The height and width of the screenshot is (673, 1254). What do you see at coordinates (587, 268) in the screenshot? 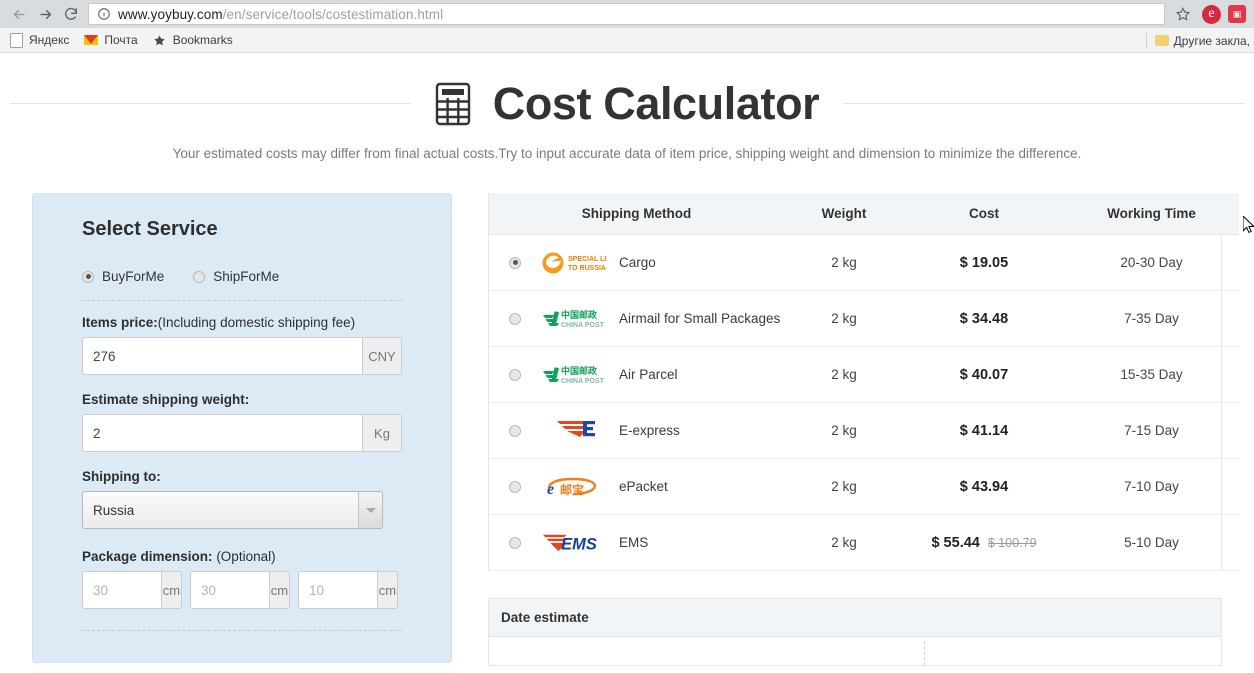
I see `svg-text: TO RUSSIA` at bounding box center [587, 268].